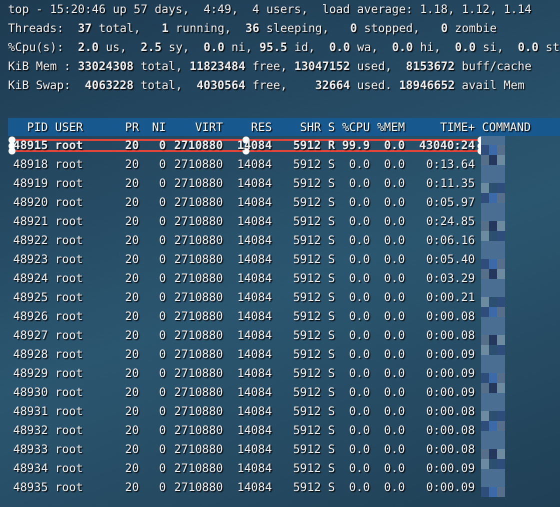  Describe the element at coordinates (310, 127) in the screenshot. I see `column-header: SHR` at that location.